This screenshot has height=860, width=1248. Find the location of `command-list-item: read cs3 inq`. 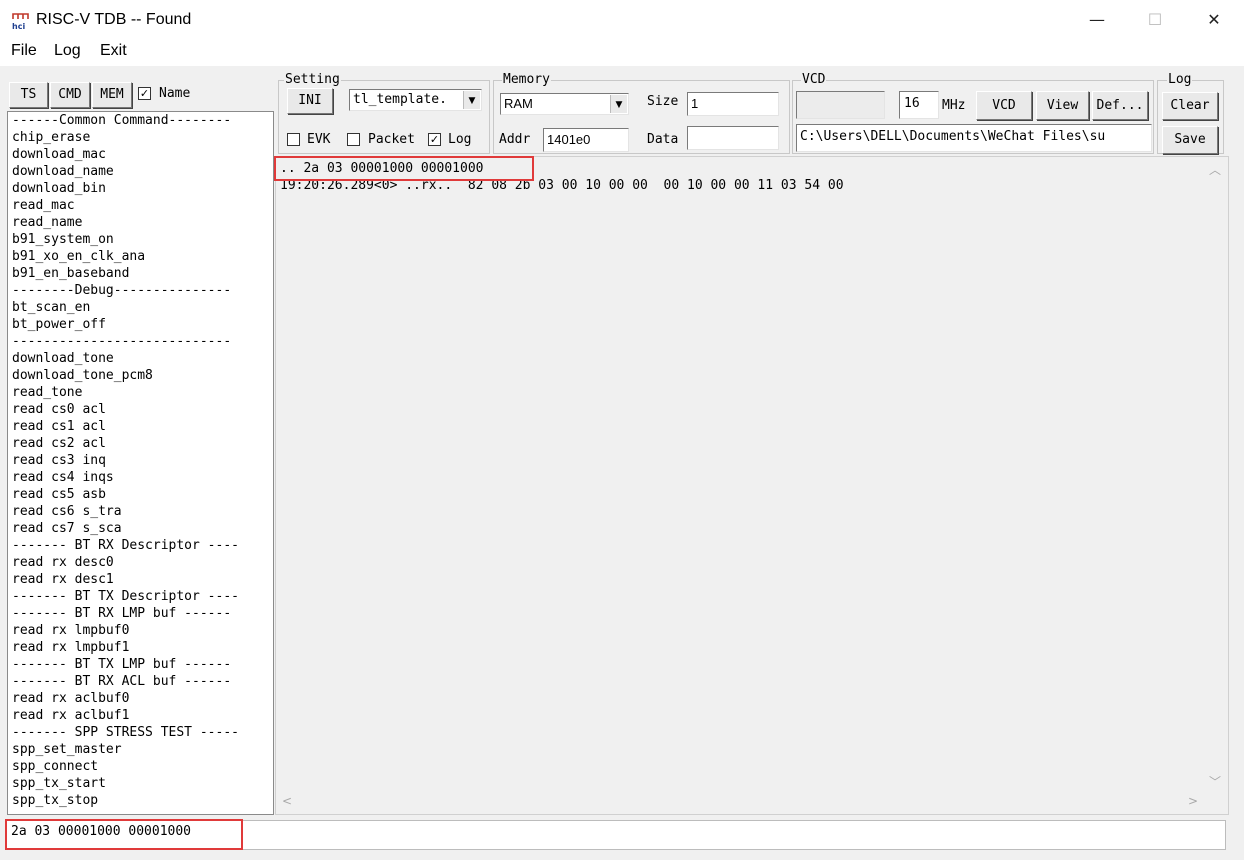

command-list-item: read cs3 inq is located at coordinates (140, 460).